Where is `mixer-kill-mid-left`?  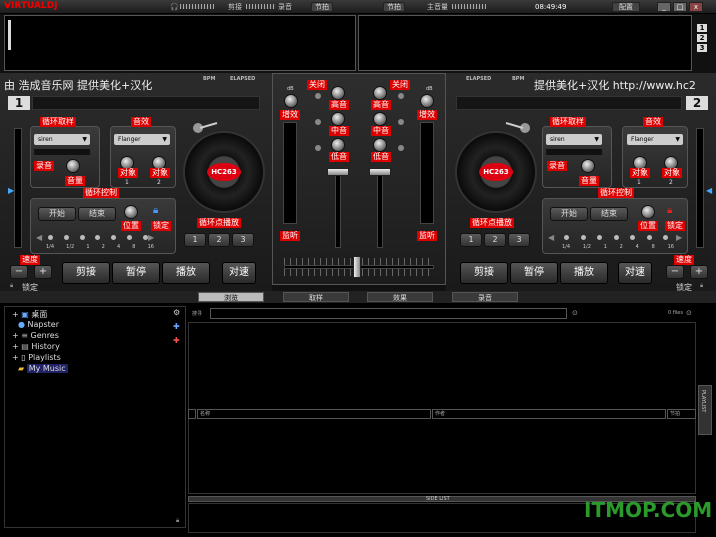 mixer-kill-mid-left is located at coordinates (318, 122).